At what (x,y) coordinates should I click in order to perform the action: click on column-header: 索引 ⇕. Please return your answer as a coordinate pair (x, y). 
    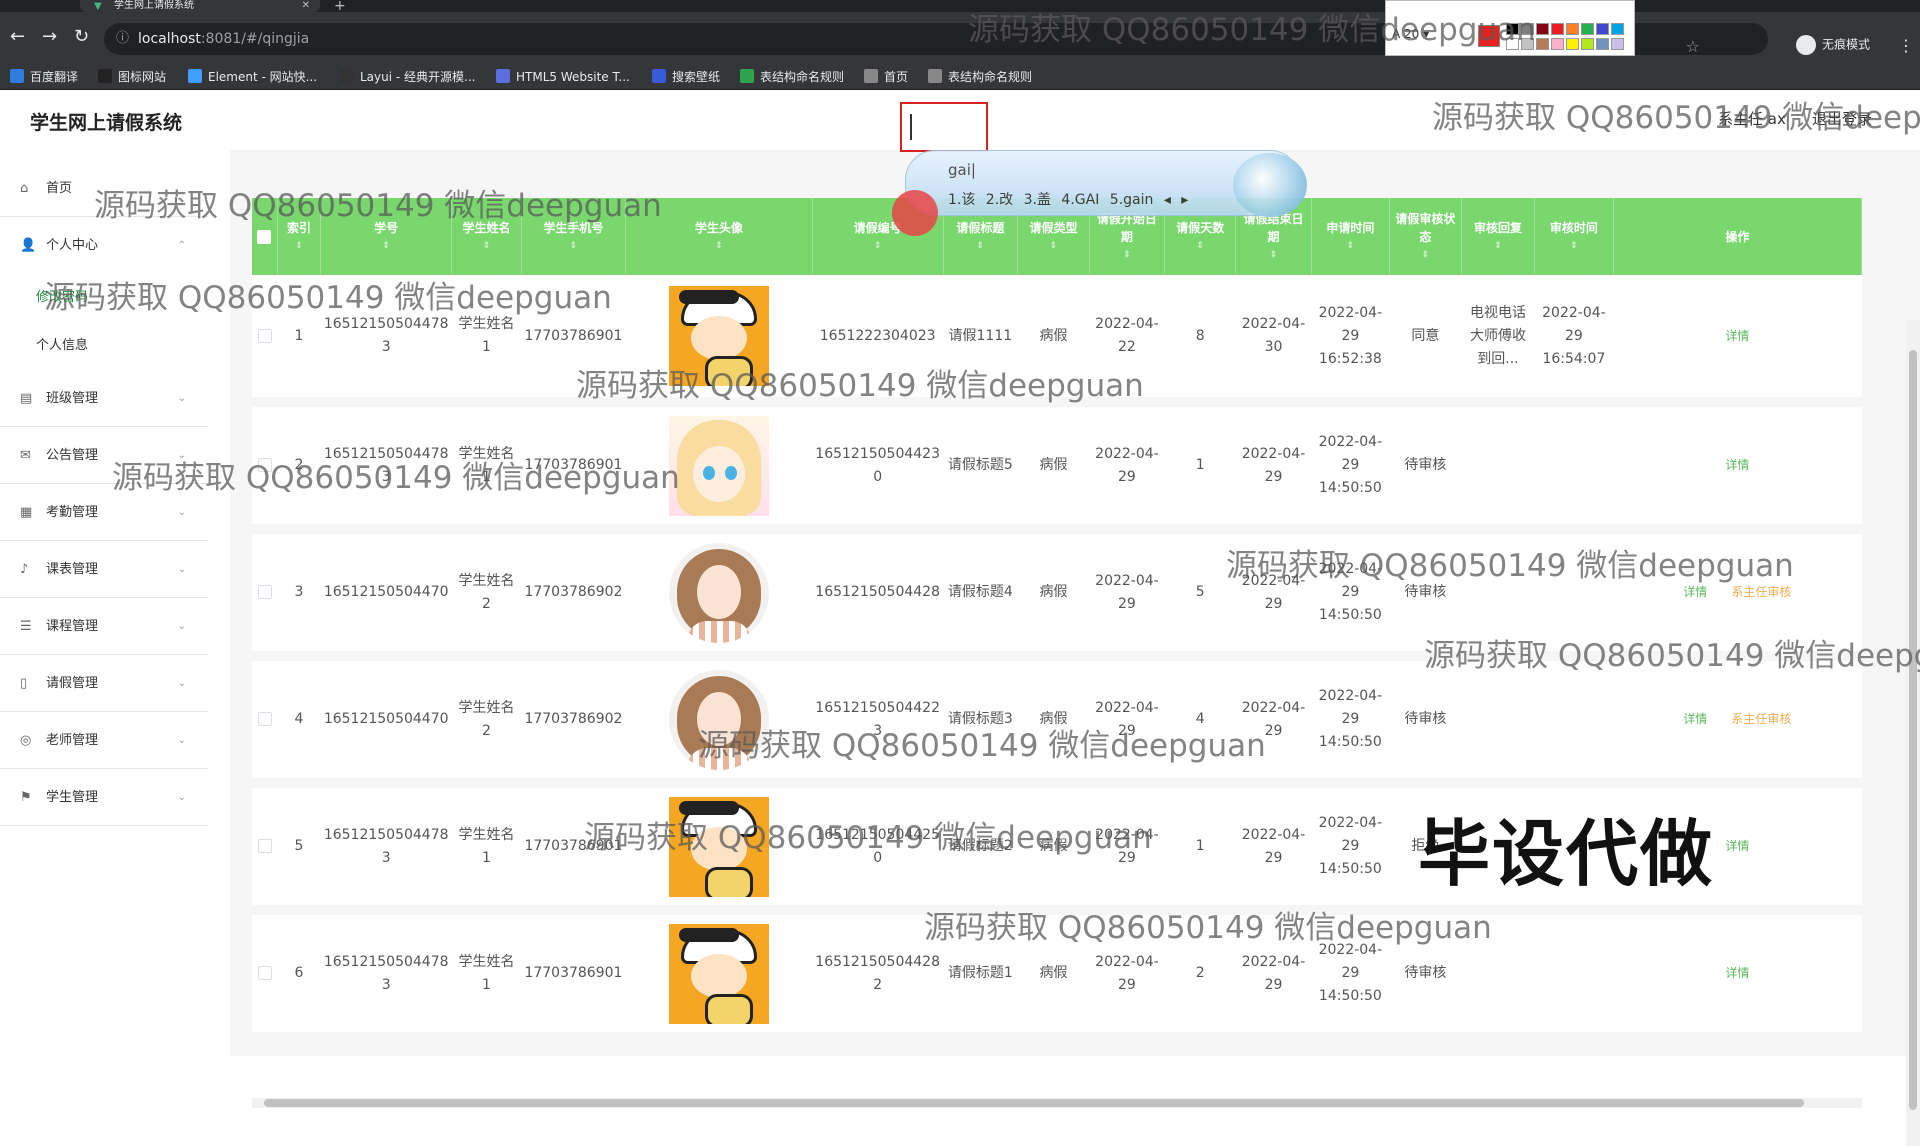
    Looking at the image, I should click on (299, 236).